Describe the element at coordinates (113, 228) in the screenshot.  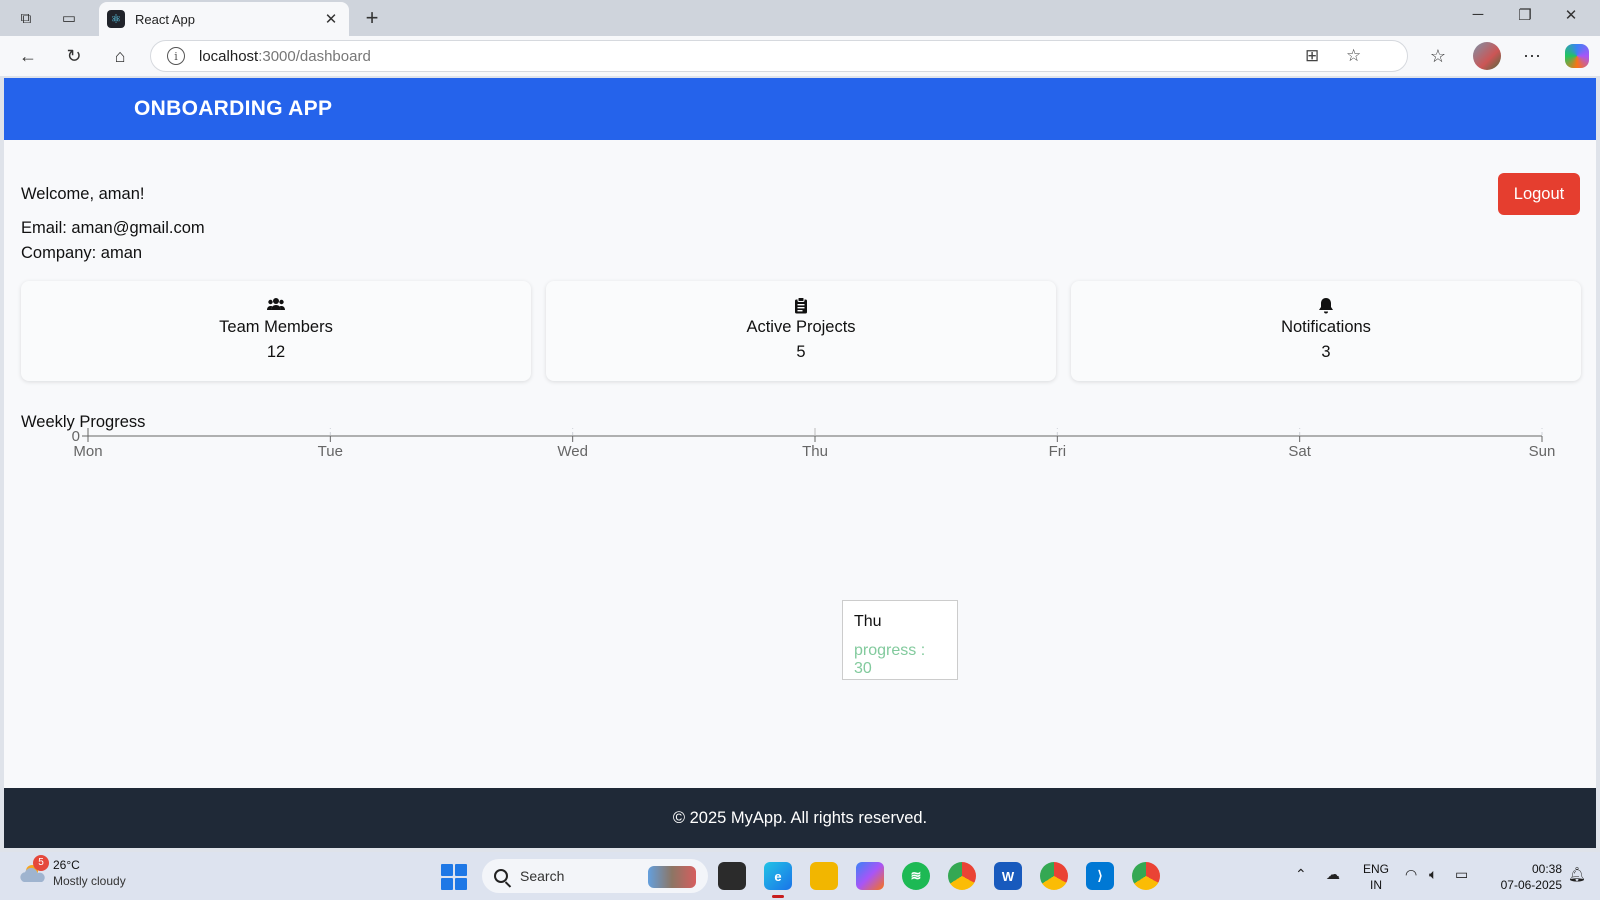
I see `user-email: Email: aman@gmail.com` at that location.